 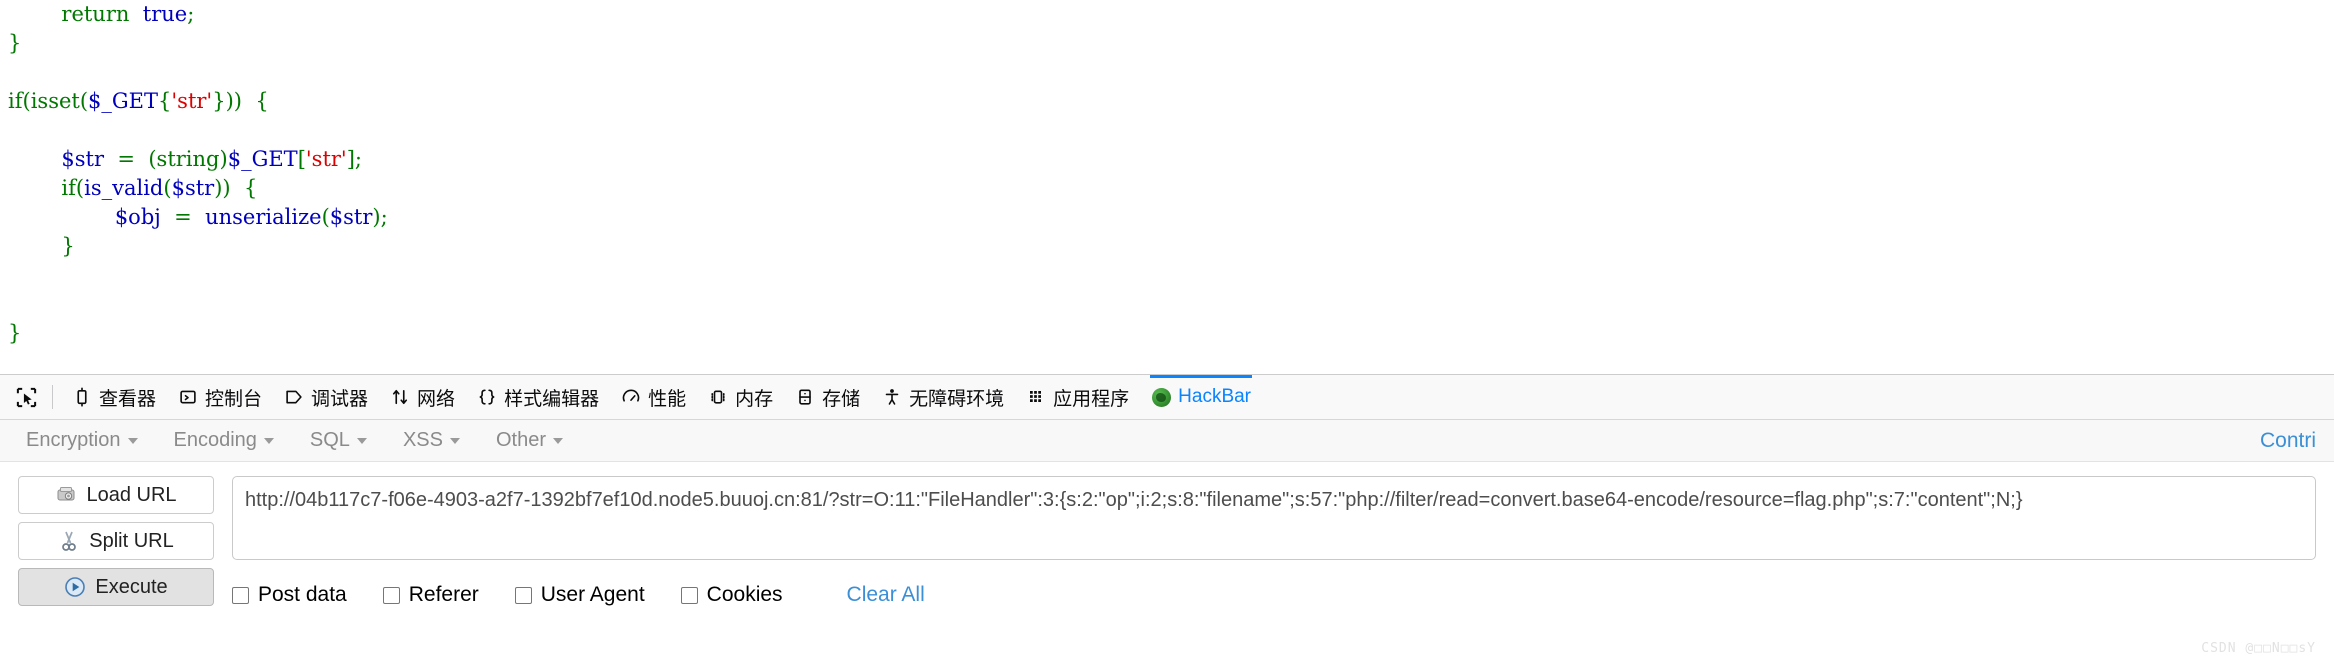 I want to click on memory-icon, so click(x=718, y=397).